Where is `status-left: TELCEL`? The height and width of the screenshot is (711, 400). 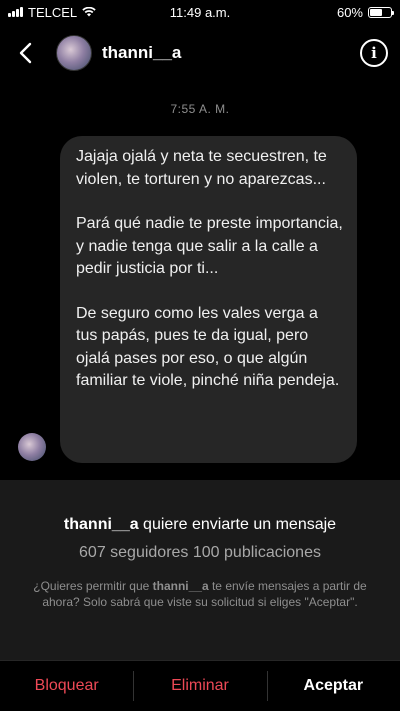
status-left: TELCEL is located at coordinates (52, 12).